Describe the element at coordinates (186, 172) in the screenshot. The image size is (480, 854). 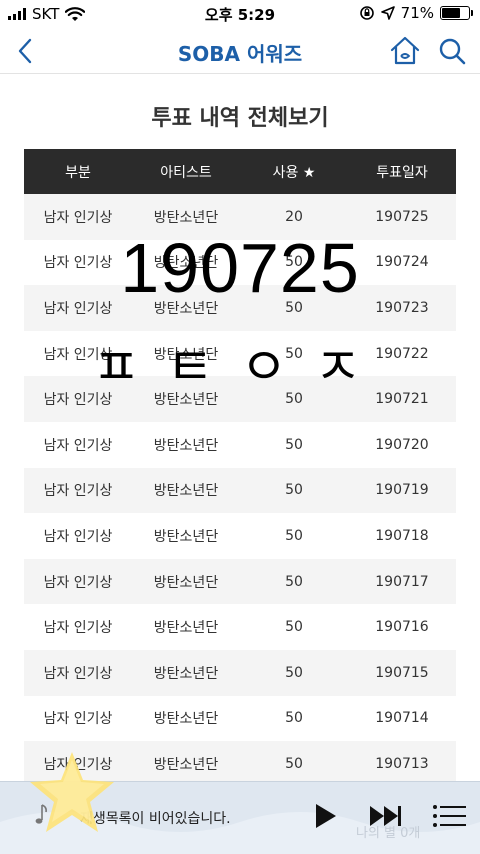
I see `header-artist: 아티스트` at that location.